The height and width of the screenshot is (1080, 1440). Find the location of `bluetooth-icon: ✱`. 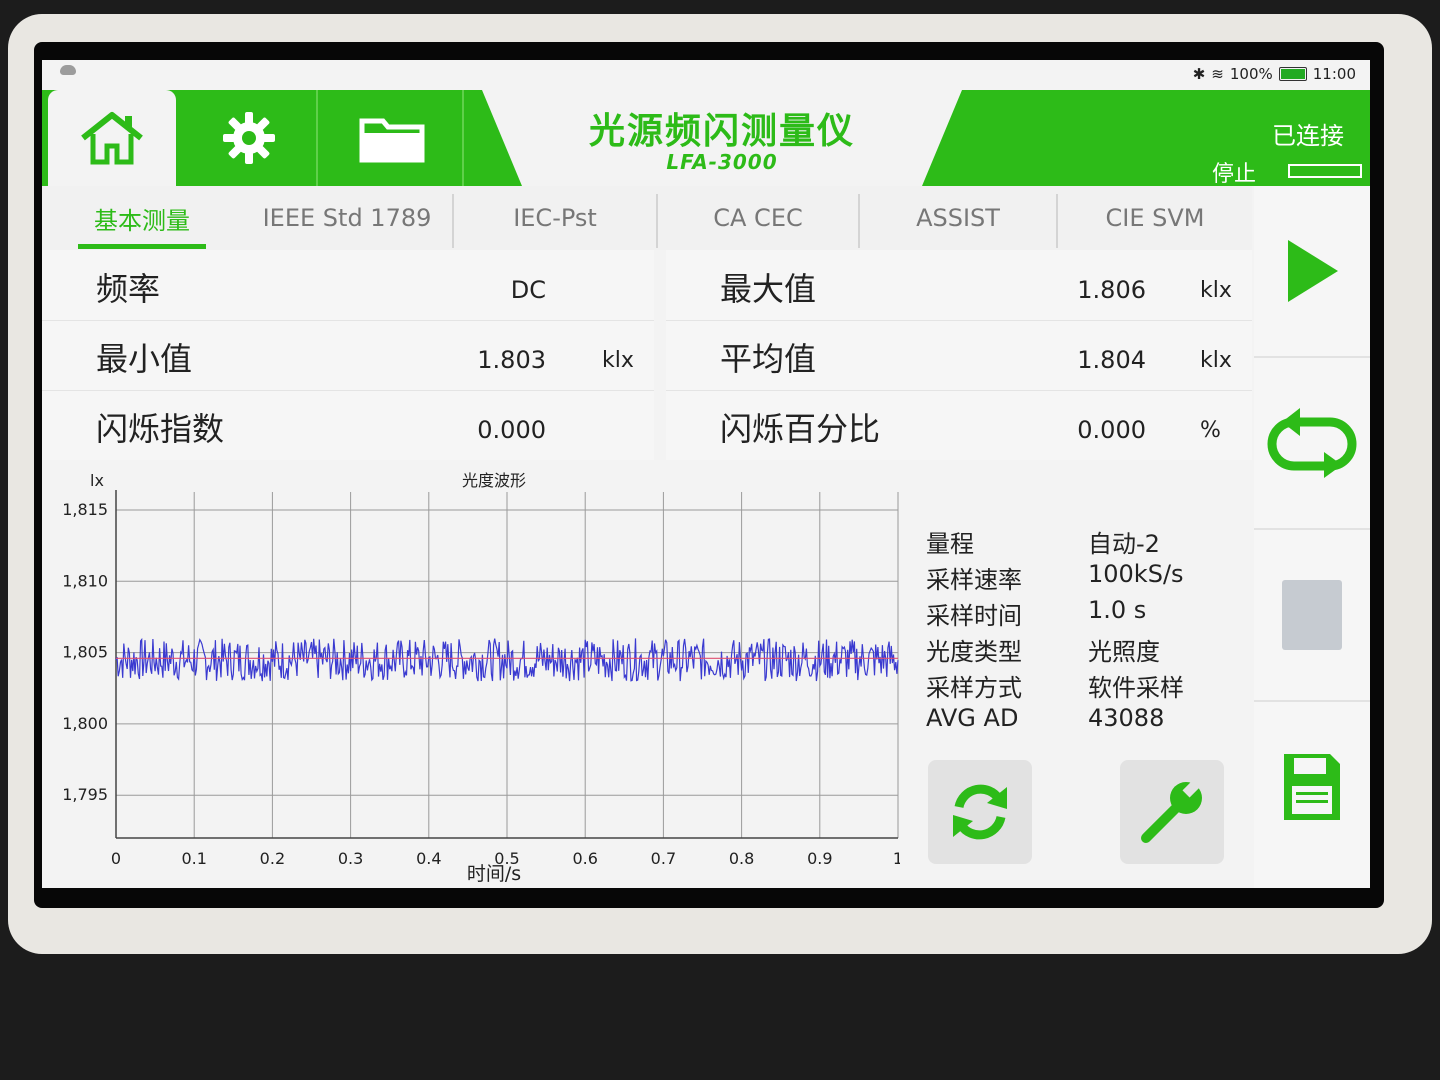

bluetooth-icon: ✱ is located at coordinates (1199, 74).